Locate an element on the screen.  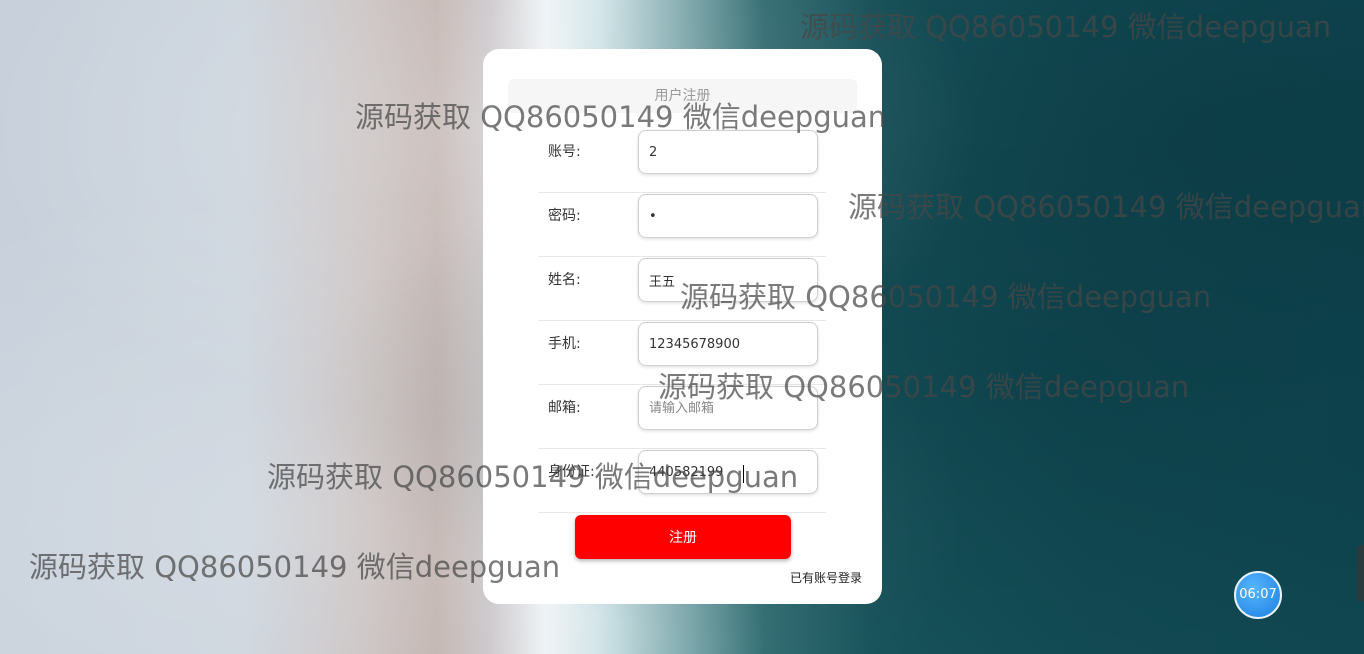
text-cursor is located at coordinates (744, 474).